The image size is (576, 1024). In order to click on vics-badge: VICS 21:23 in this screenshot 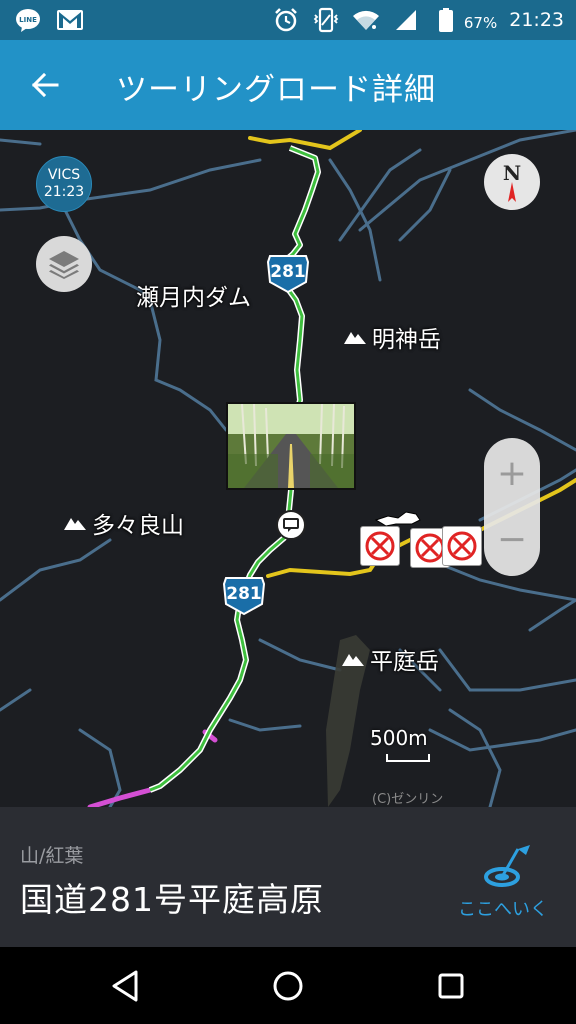, I will do `click(64, 184)`.